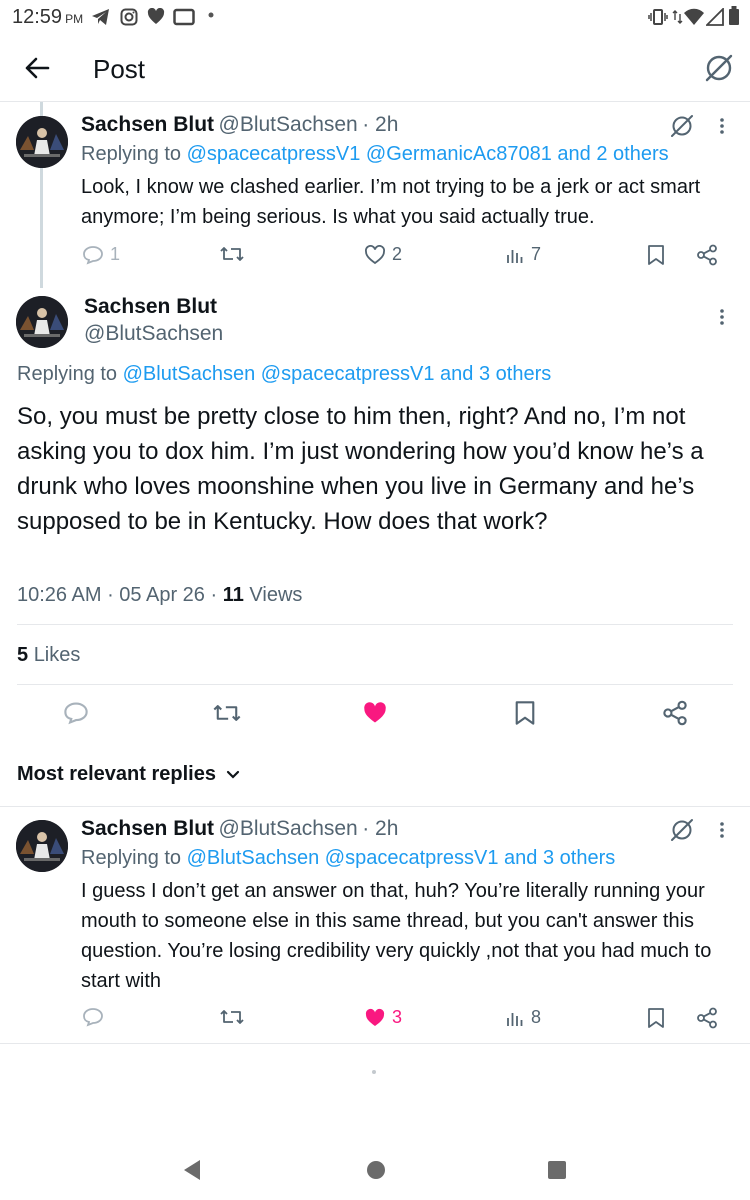 This screenshot has height=1200, width=750. What do you see at coordinates (184, 17) in the screenshot?
I see `cast-icon` at bounding box center [184, 17].